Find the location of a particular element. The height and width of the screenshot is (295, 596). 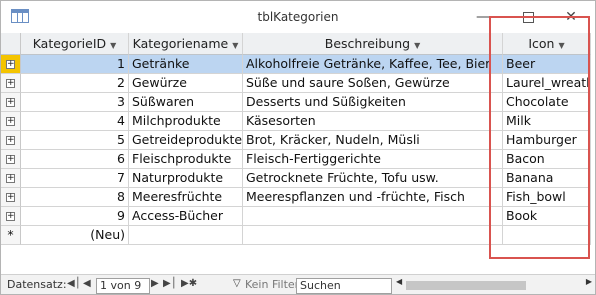

search-input: Suchen is located at coordinates (344, 286).